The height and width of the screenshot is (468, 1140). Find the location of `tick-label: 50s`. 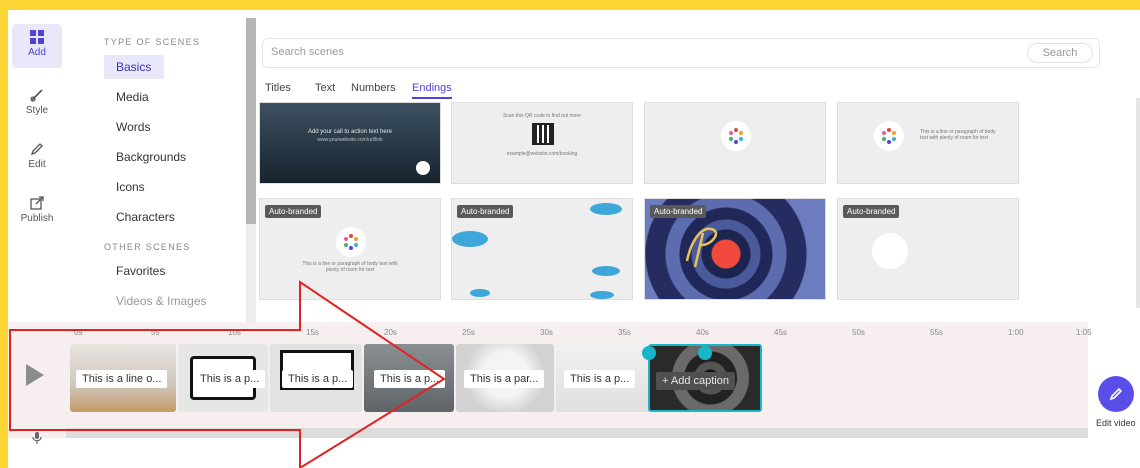

tick-label: 50s is located at coordinates (858, 332).